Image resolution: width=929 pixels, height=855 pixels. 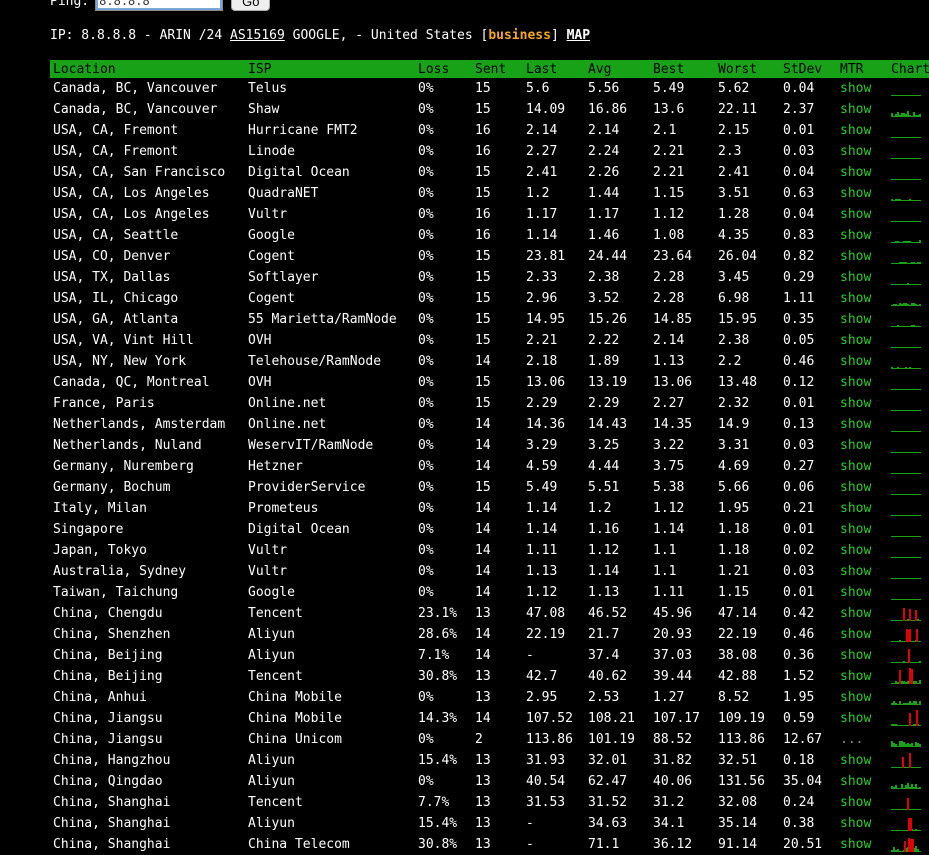 What do you see at coordinates (257, 35) in the screenshot?
I see `asn-link: AS15169` at bounding box center [257, 35].